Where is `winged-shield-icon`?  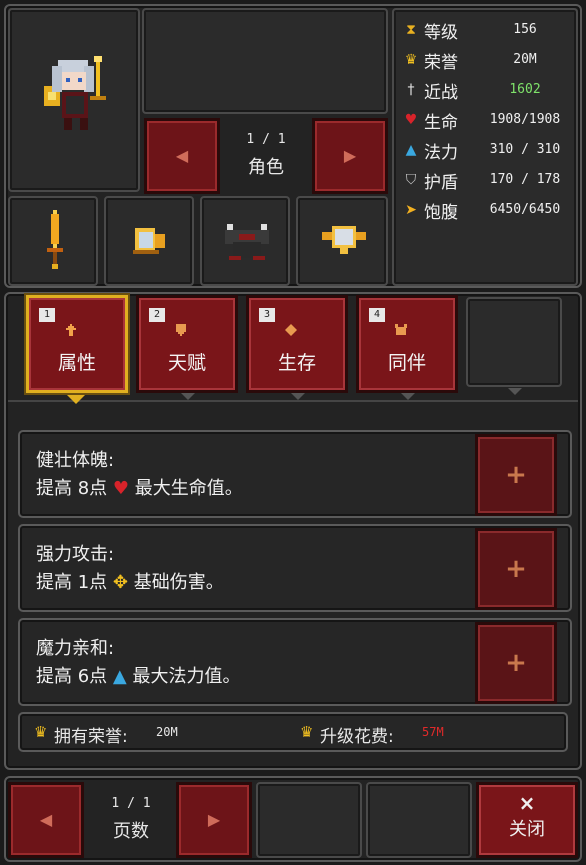
winged-shield-icon is located at coordinates (344, 240).